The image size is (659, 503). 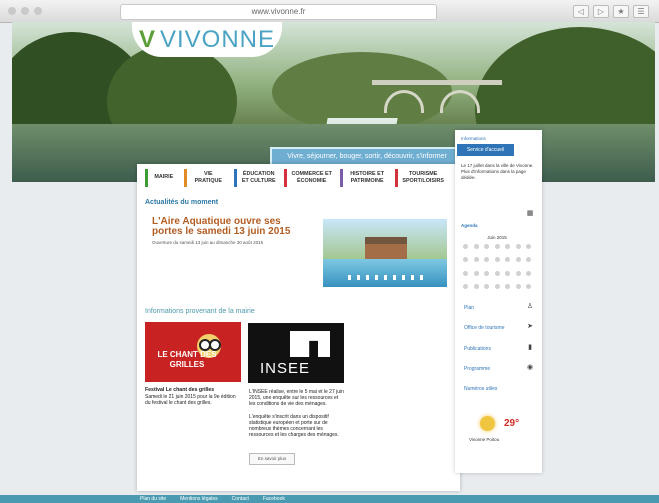 I want to click on festival-poster-text: LE CHANT DES GRILLES, so click(x=187, y=359).